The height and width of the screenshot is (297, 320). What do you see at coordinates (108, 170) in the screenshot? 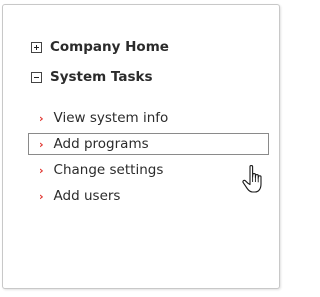
I see `task-label: Change settings` at bounding box center [108, 170].